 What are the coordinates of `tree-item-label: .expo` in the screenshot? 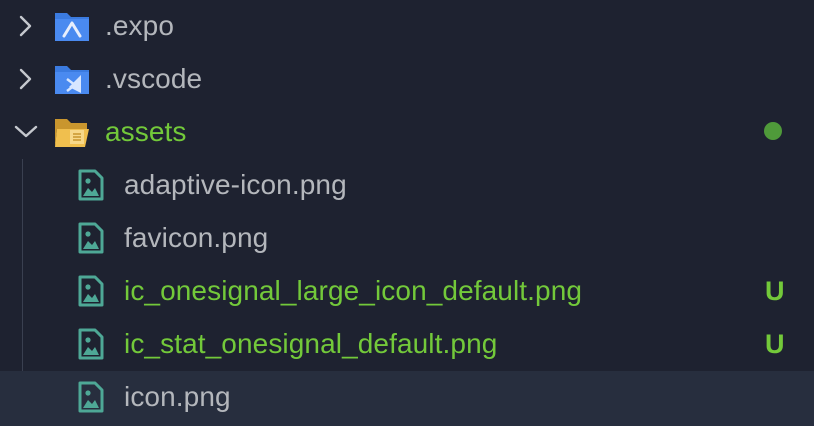 It's located at (139, 25).